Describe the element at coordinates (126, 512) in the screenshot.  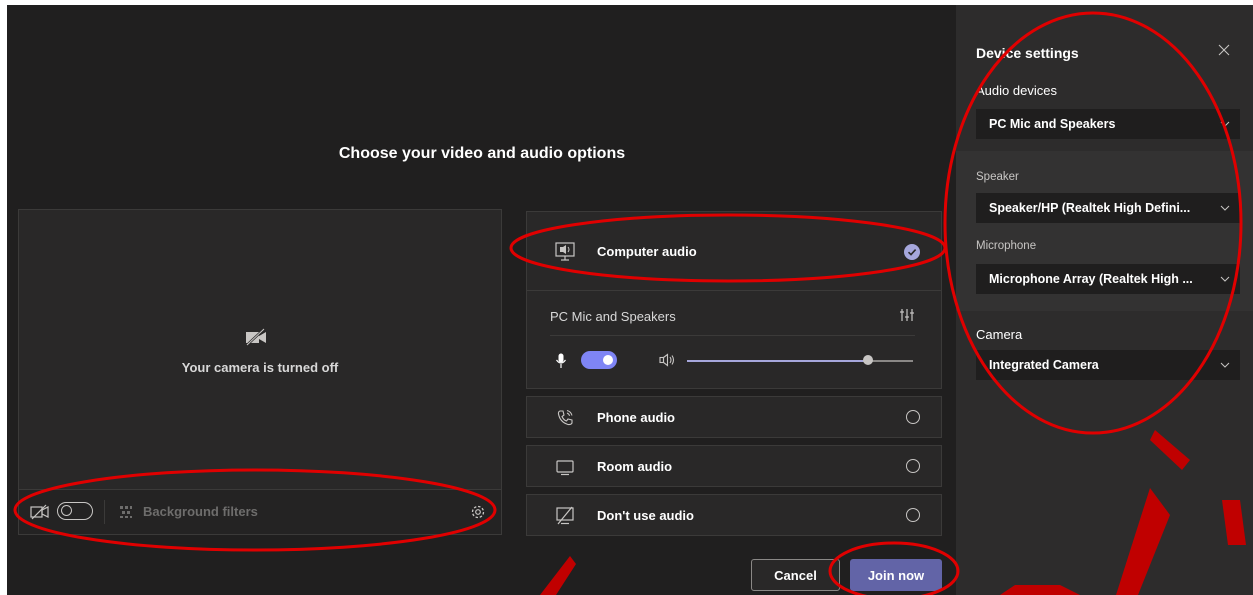
I see `background-filters-icon` at that location.